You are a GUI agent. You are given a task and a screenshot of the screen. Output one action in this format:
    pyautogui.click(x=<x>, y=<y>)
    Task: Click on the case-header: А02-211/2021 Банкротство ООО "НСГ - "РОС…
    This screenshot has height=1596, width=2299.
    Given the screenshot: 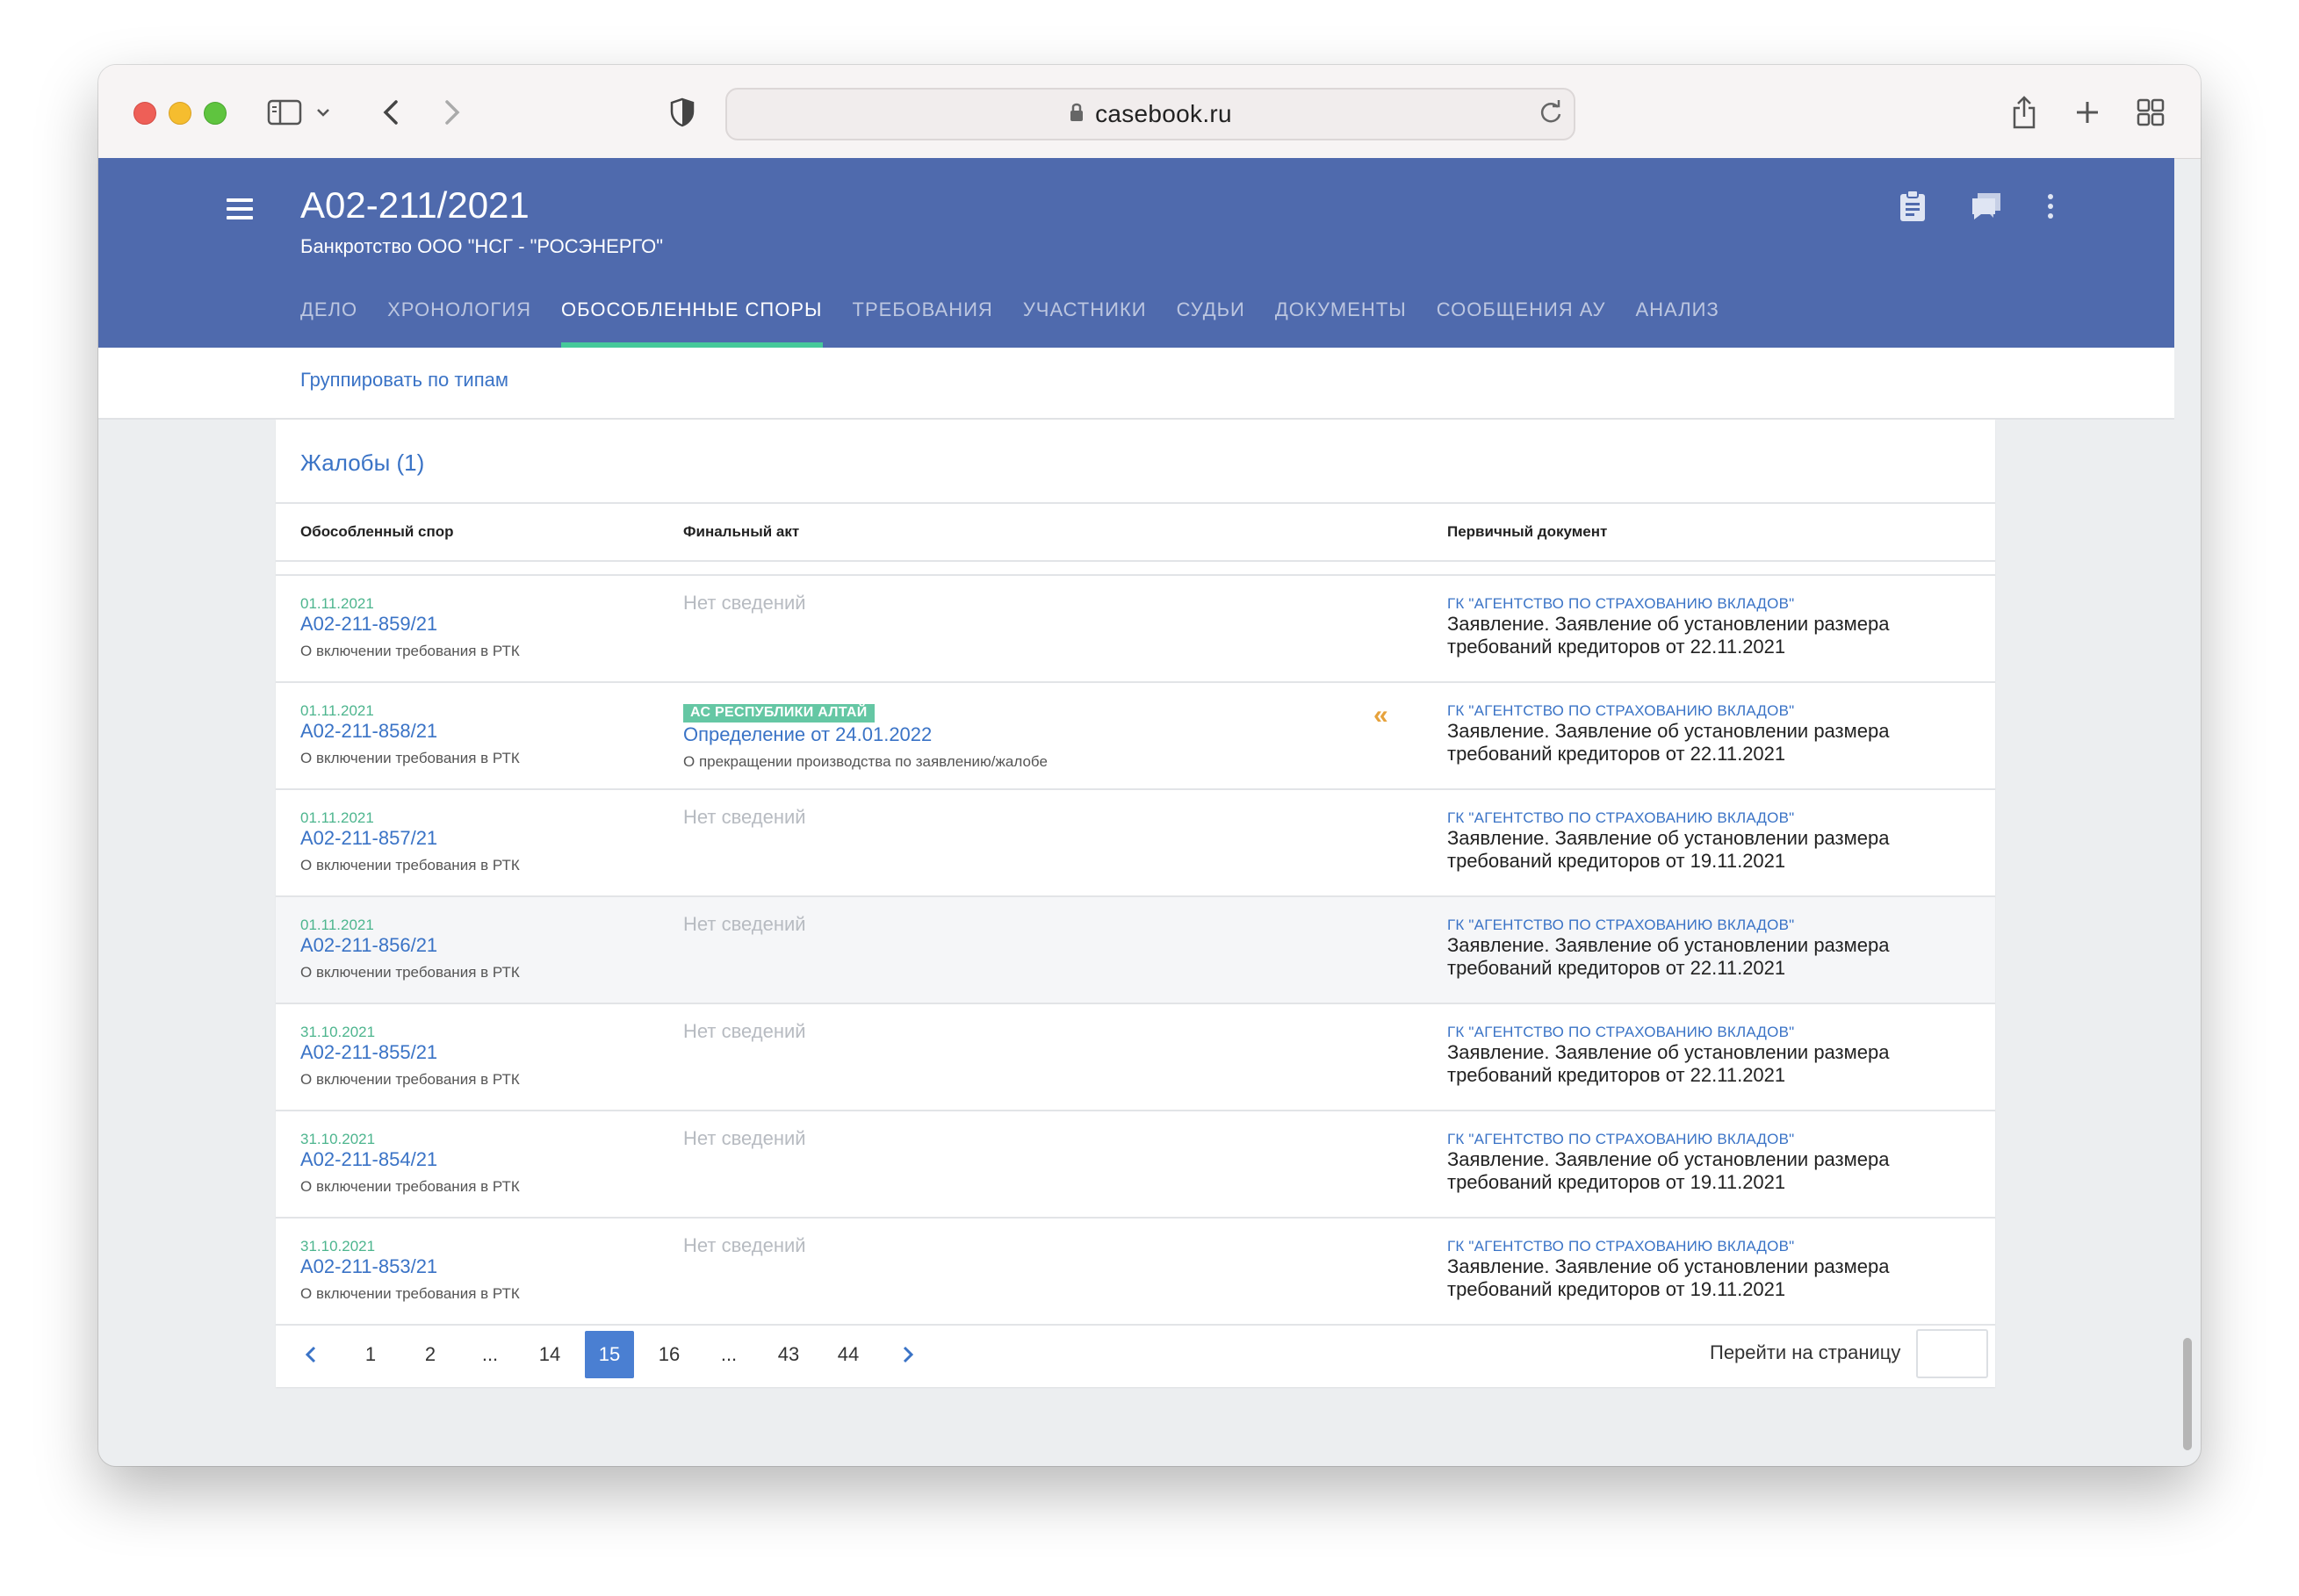 What is the action you would take?
    pyautogui.click(x=1136, y=253)
    